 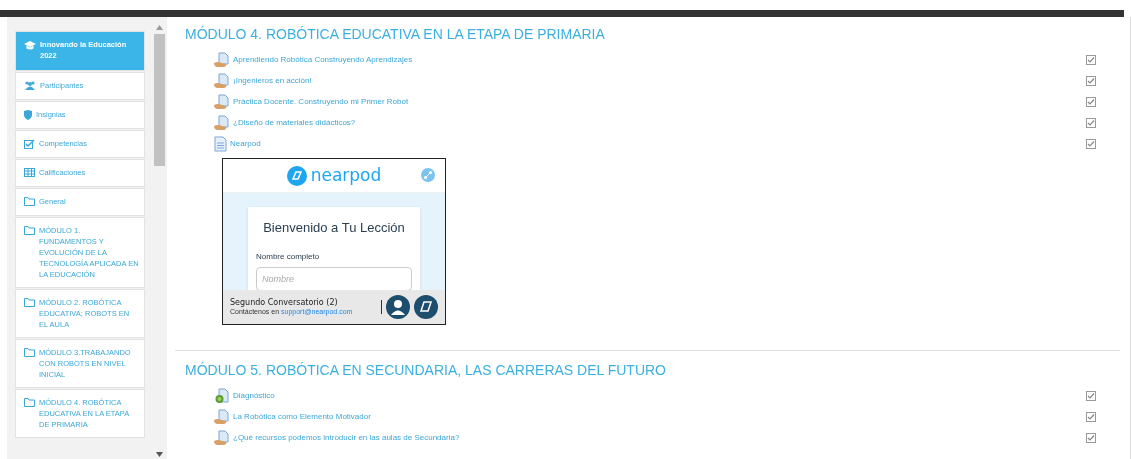 What do you see at coordinates (334, 227) in the screenshot?
I see `welcome-heading: Bienvenido a Tu Lección` at bounding box center [334, 227].